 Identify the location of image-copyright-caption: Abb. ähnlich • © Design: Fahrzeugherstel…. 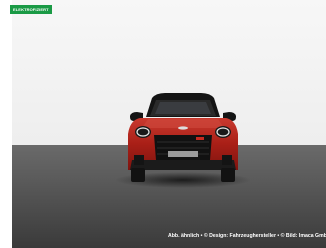
(247, 236).